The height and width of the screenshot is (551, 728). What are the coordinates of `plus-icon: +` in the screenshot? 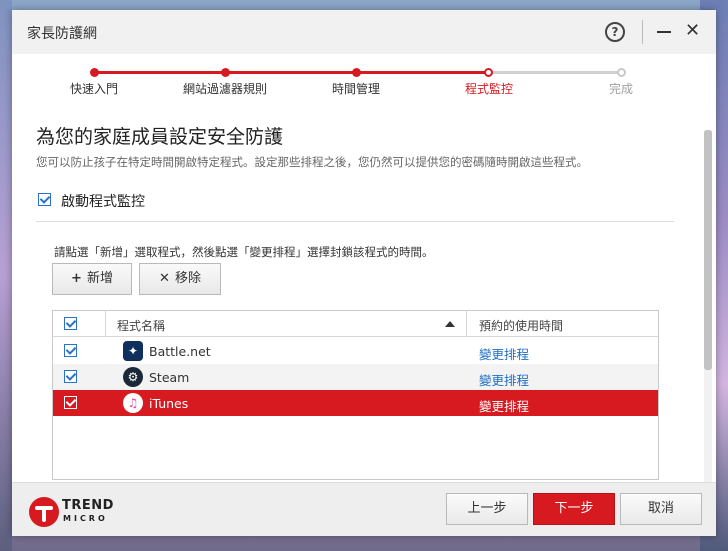 It's located at (76, 278).